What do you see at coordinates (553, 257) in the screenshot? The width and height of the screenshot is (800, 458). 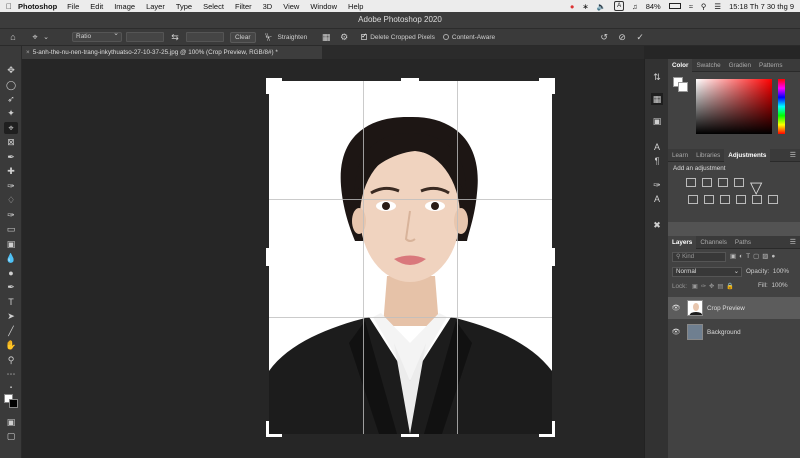 I see `crop-handle-right` at bounding box center [553, 257].